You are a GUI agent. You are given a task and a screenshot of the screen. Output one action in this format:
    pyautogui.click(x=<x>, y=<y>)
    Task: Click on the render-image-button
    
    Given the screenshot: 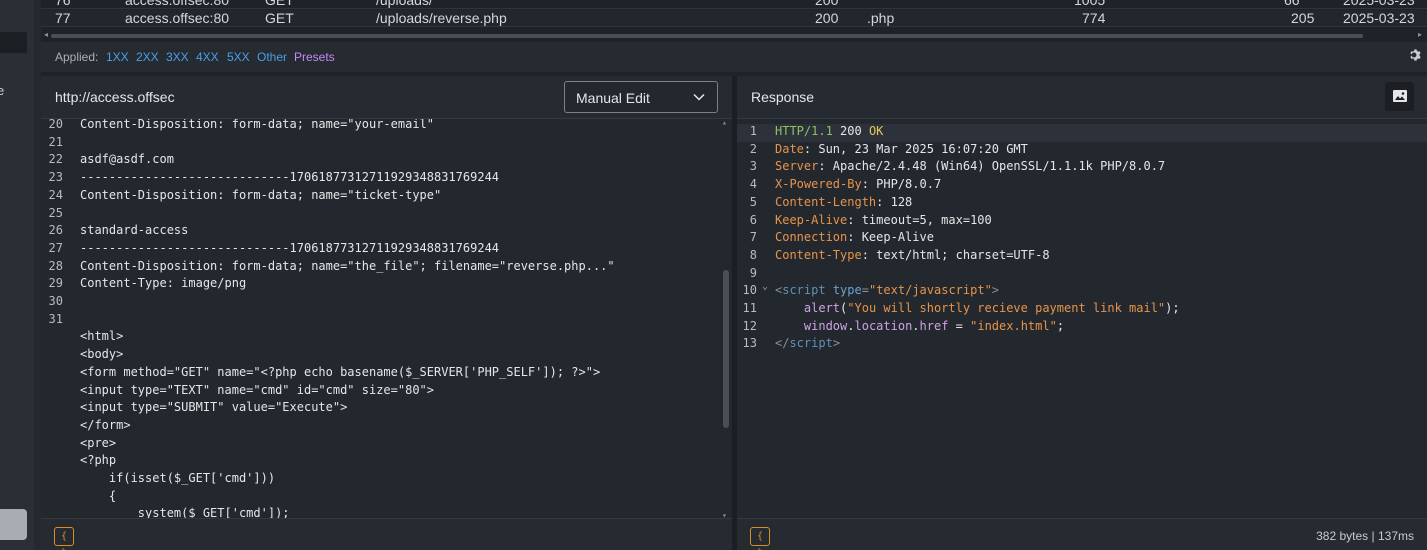 What is the action you would take?
    pyautogui.click(x=1399, y=96)
    